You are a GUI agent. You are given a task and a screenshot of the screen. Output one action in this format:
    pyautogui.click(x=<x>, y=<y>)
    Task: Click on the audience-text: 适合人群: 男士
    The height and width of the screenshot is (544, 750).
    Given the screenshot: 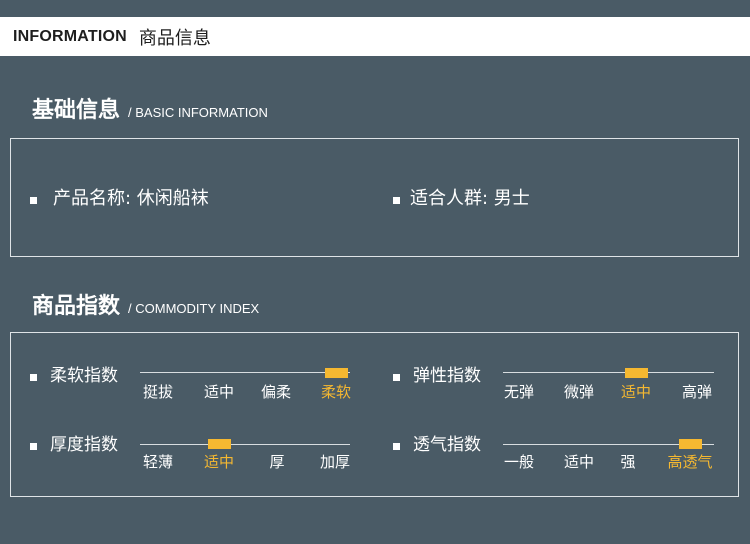 What is the action you would take?
    pyautogui.click(x=470, y=198)
    